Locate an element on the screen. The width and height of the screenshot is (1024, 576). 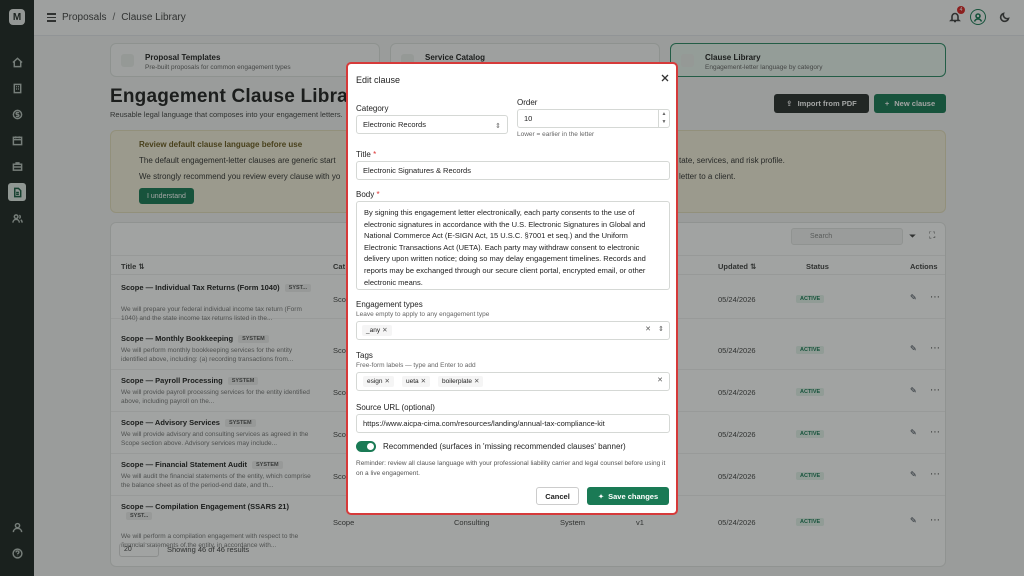
order-input: 10 ▲ ▼ is located at coordinates (593, 118).